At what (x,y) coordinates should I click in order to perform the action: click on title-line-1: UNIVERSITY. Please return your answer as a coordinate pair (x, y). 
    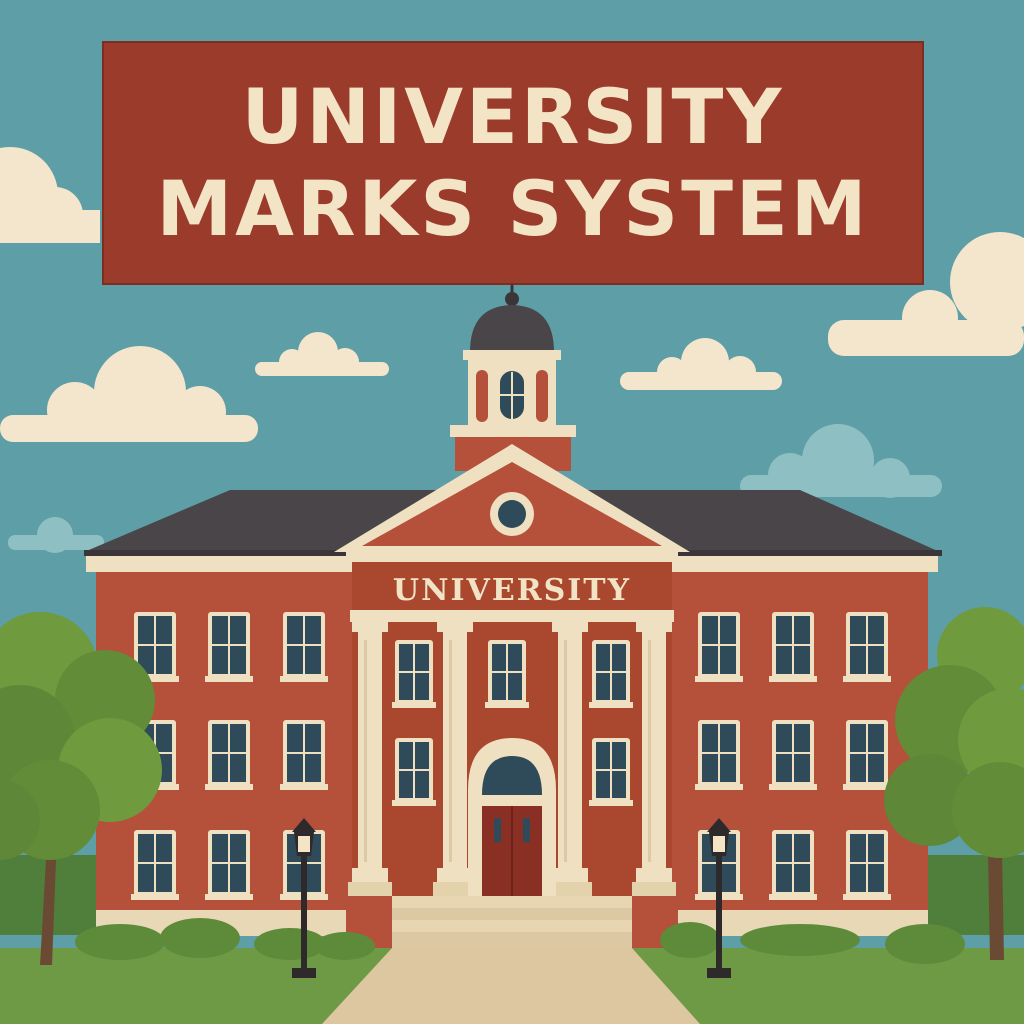
    Looking at the image, I should click on (513, 116).